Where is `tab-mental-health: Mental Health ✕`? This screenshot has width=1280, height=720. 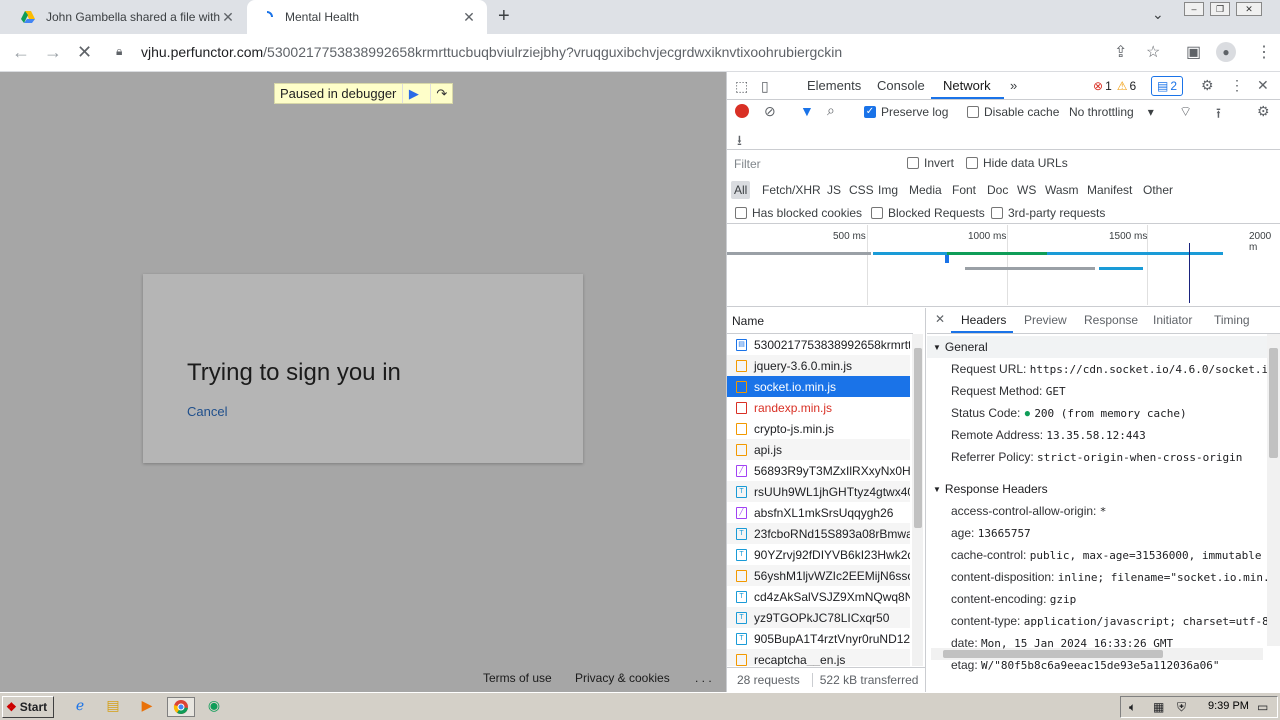 tab-mental-health: Mental Health ✕ is located at coordinates (367, 17).